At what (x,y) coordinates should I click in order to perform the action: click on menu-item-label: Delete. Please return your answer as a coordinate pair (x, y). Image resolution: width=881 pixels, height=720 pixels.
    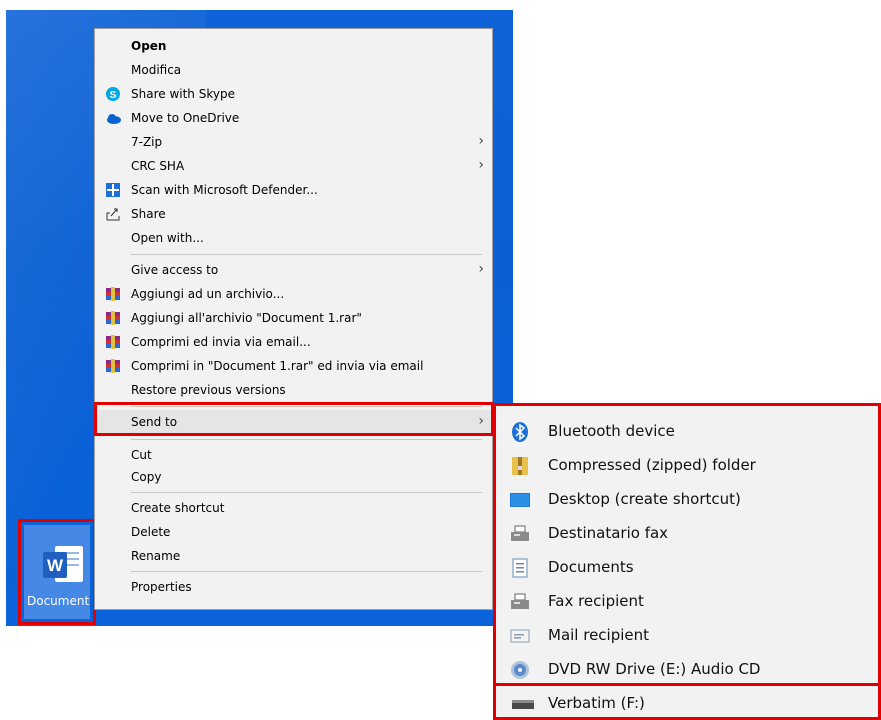
    Looking at the image, I should click on (151, 532).